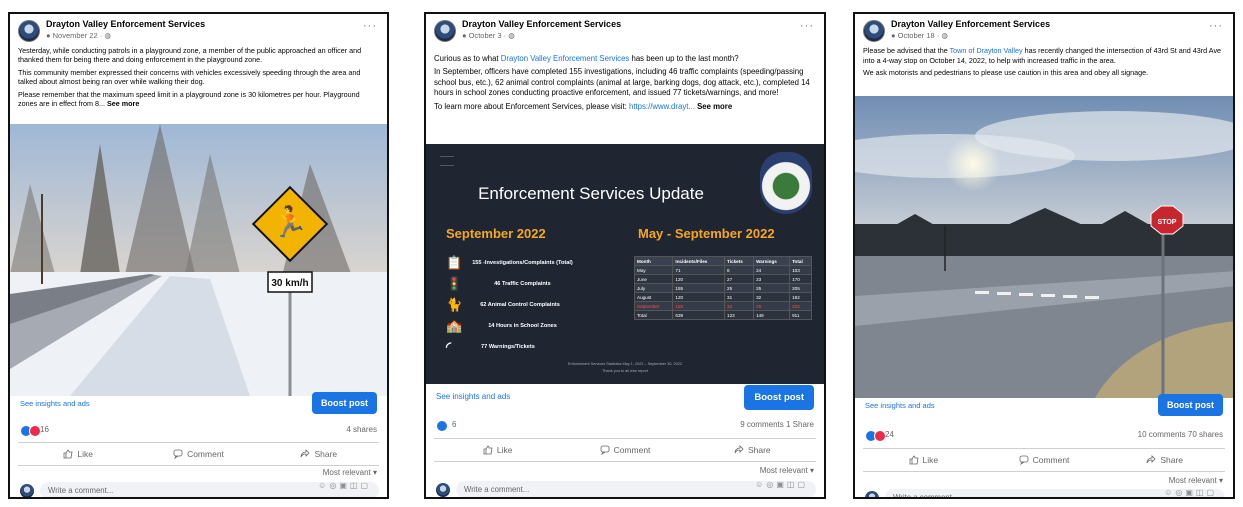 The image size is (1243, 507). What do you see at coordinates (361, 429) in the screenshot?
I see `post-stats: 4 shares` at bounding box center [361, 429].